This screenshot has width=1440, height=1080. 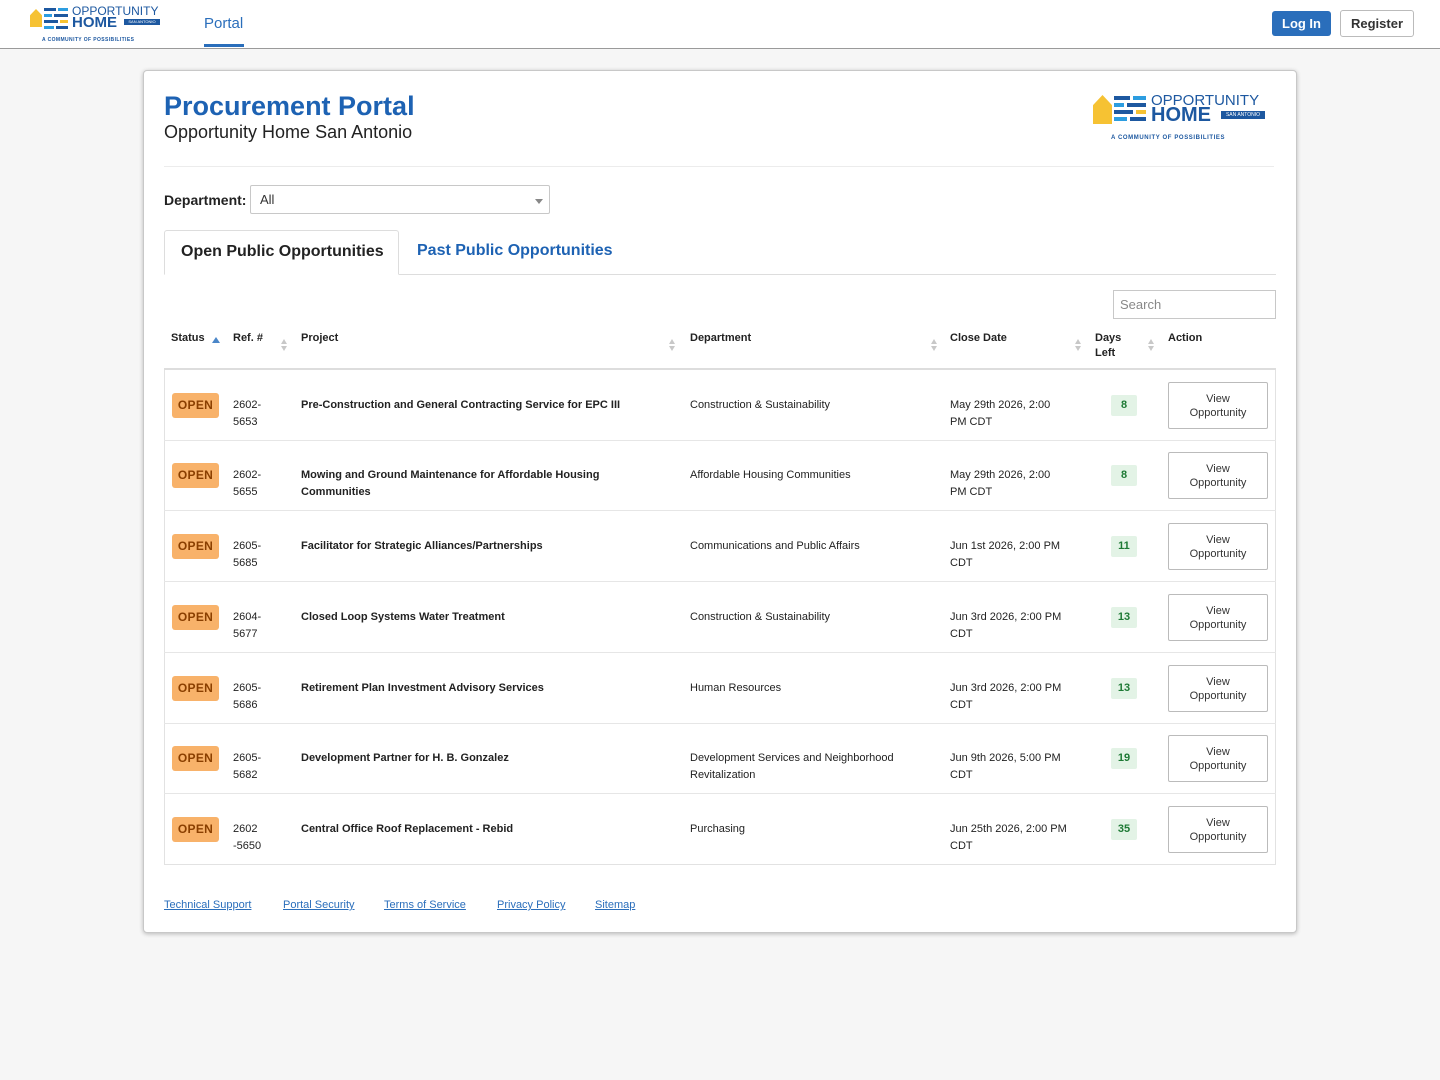 I want to click on login-button: Log In, so click(x=1301, y=23).